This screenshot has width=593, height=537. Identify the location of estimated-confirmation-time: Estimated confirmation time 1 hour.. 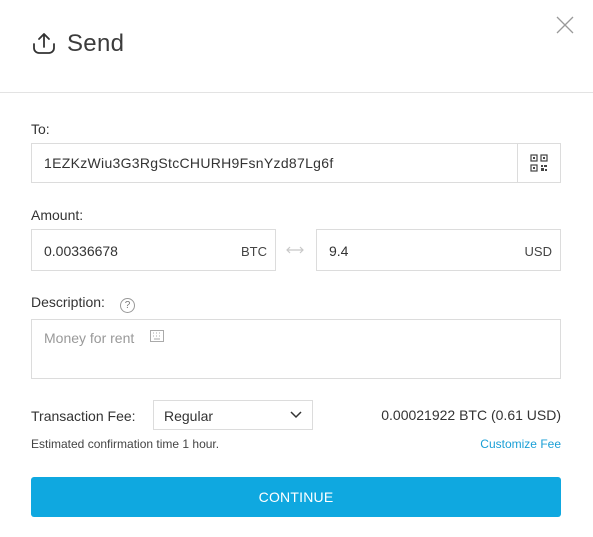
(125, 444).